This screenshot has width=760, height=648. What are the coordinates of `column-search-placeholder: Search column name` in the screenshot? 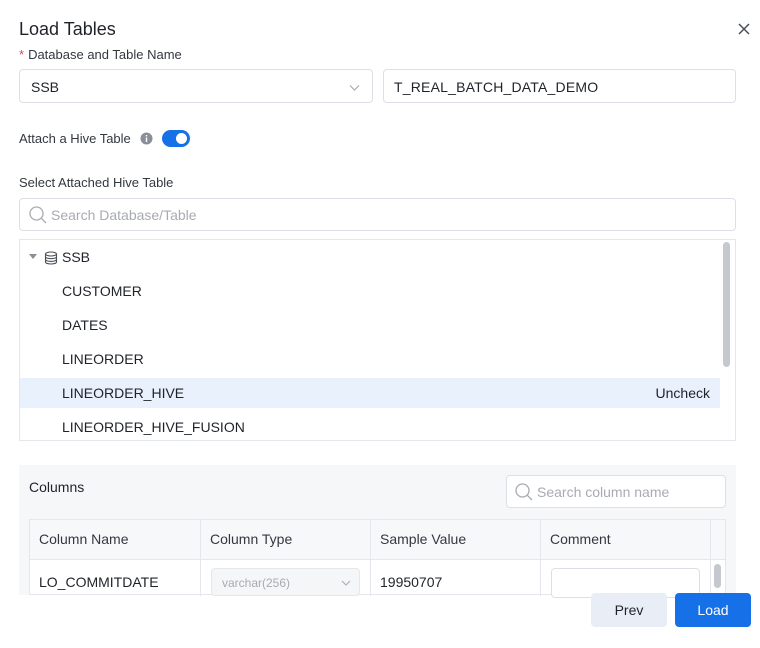 It's located at (603, 492).